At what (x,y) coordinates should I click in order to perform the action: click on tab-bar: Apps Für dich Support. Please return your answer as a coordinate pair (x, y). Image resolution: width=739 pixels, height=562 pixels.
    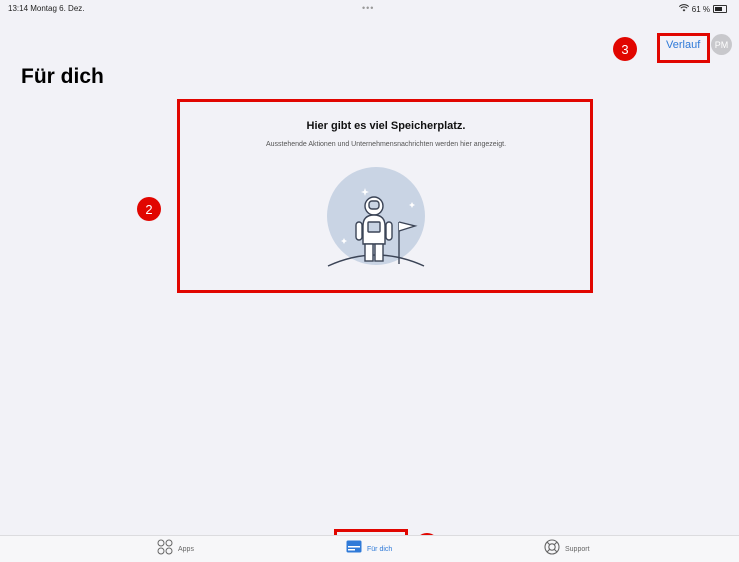
    Looking at the image, I should click on (369, 548).